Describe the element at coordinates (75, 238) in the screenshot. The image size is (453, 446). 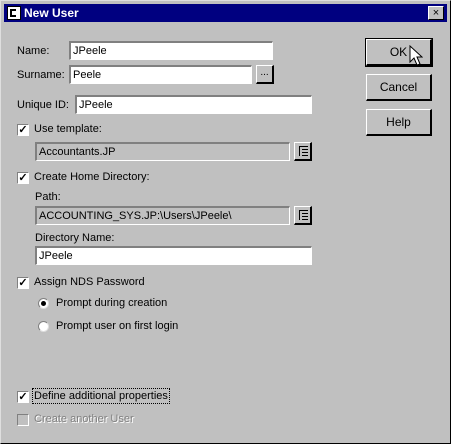
I see `directory-name-label: Directory Name:` at that location.